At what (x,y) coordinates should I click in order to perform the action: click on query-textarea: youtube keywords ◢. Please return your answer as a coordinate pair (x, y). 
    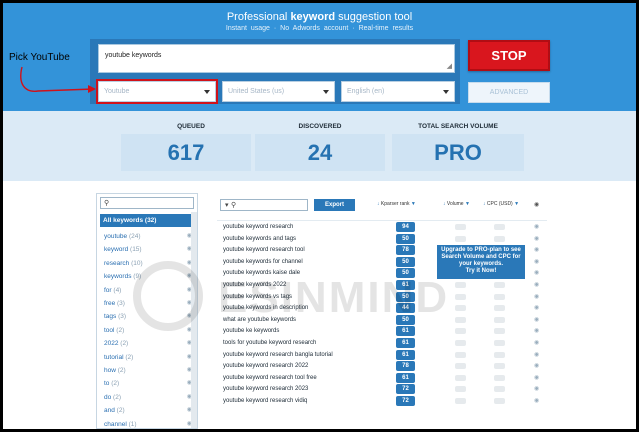
    Looking at the image, I should click on (276, 58).